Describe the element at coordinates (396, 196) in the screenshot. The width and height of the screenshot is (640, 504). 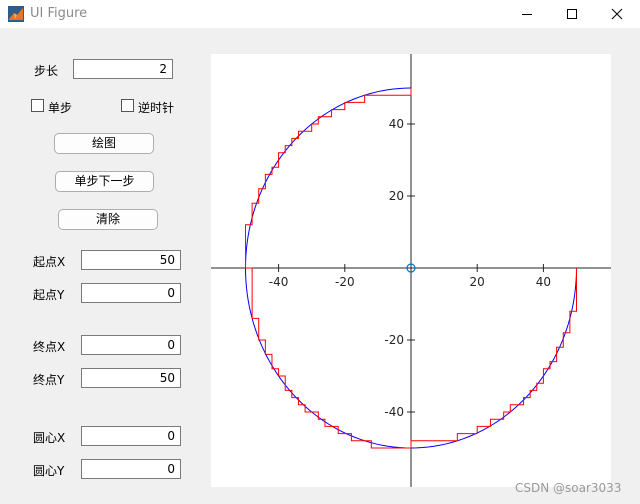
I see `y-tick-label: 20` at that location.